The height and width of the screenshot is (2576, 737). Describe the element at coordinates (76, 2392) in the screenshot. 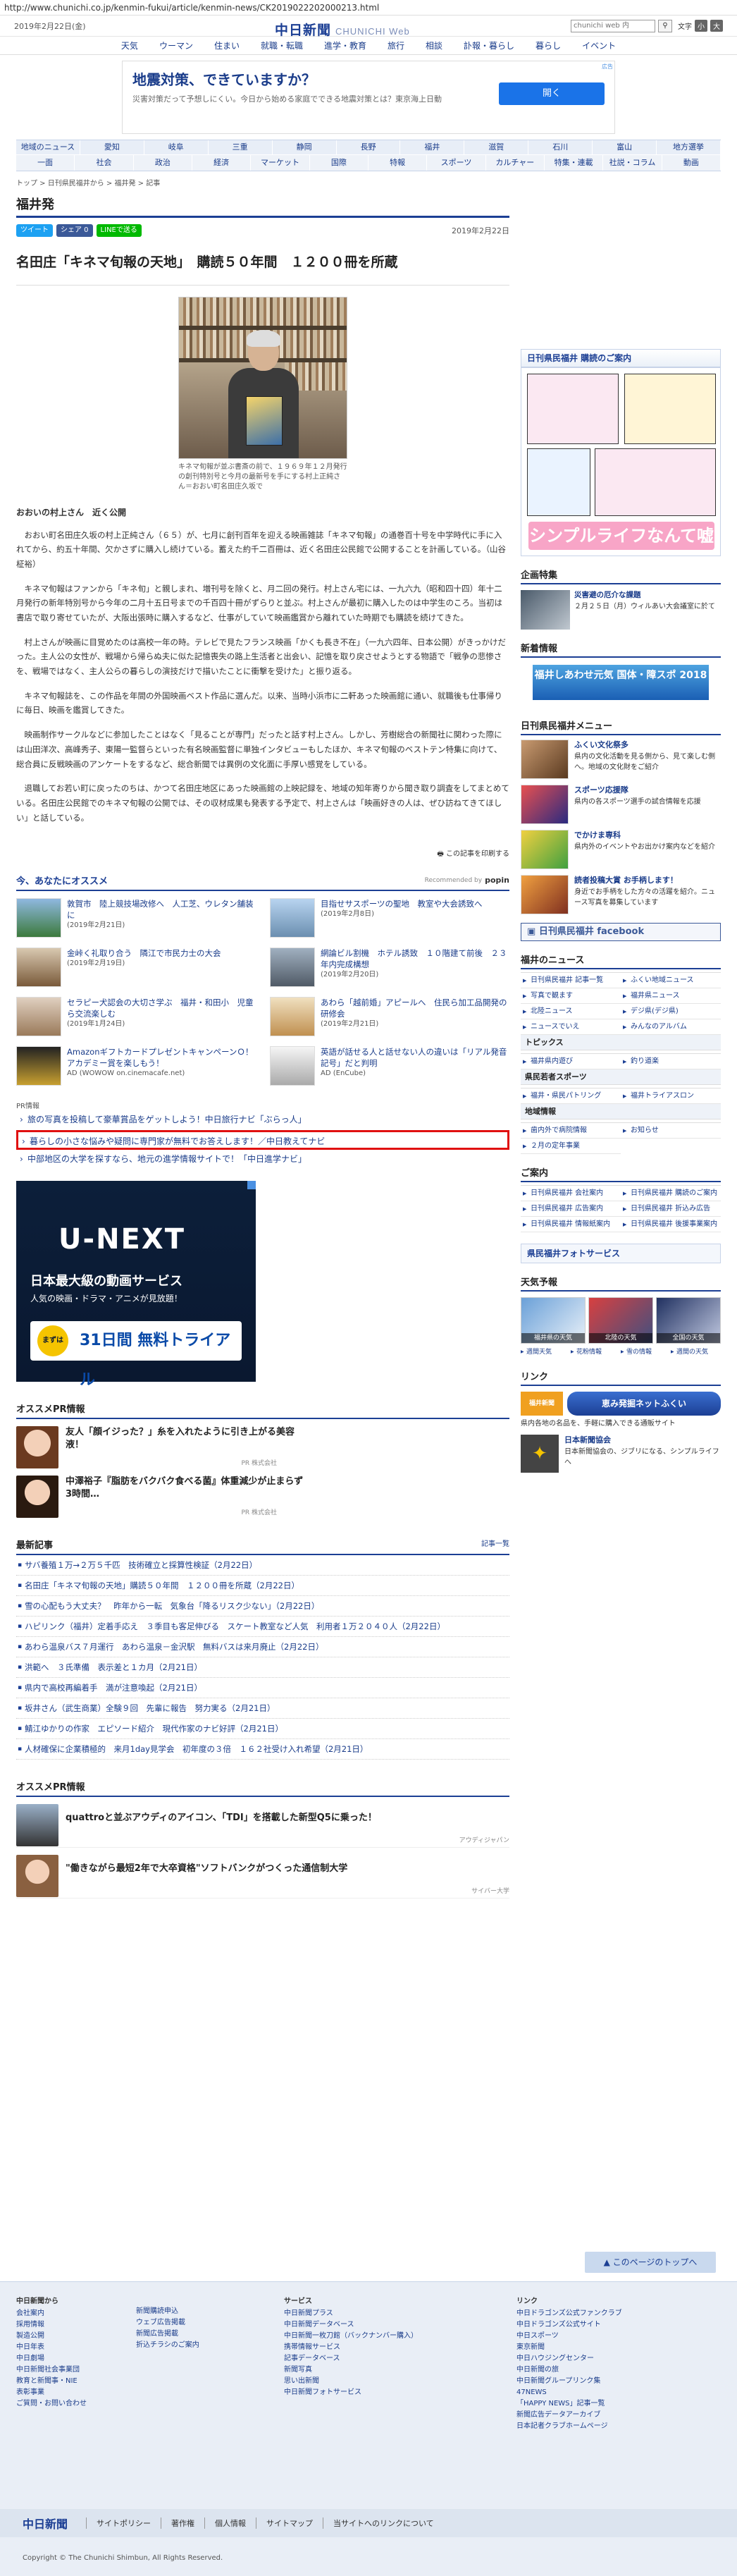

I see `footer-link: 表彰事業` at that location.